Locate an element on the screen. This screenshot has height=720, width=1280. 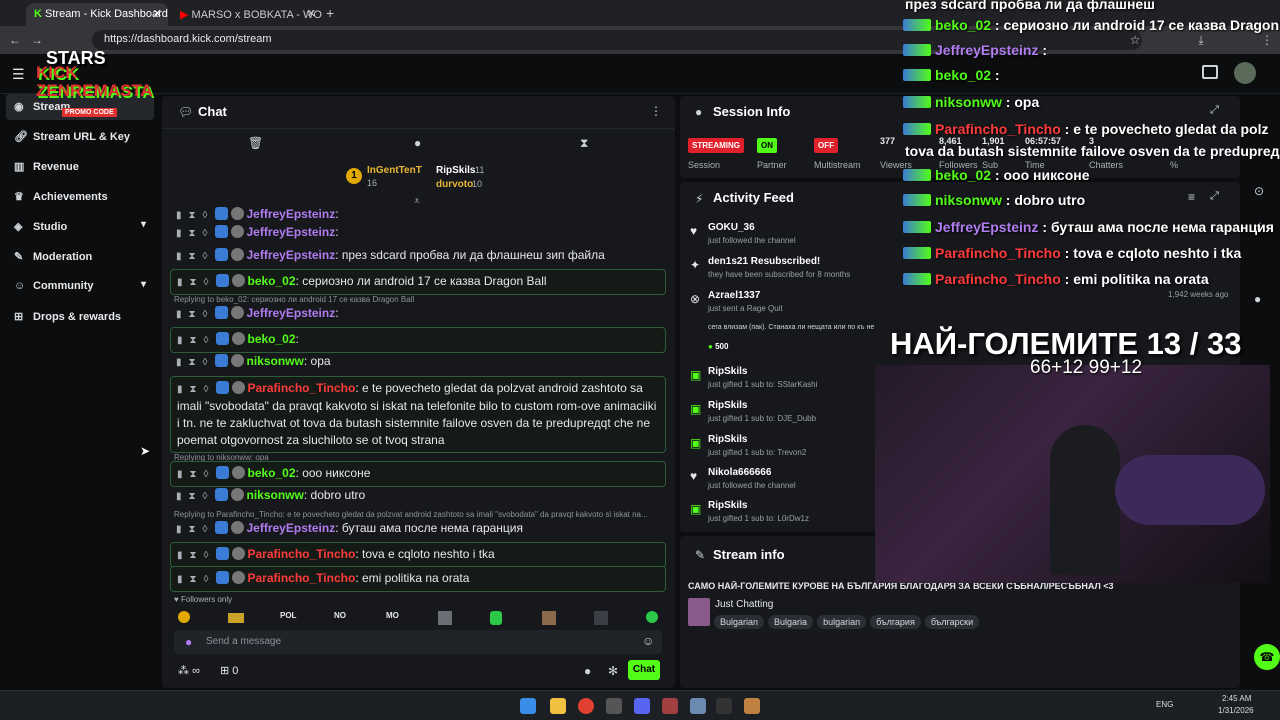
hamburger-menu-icon: ☰ is located at coordinates (18, 74).